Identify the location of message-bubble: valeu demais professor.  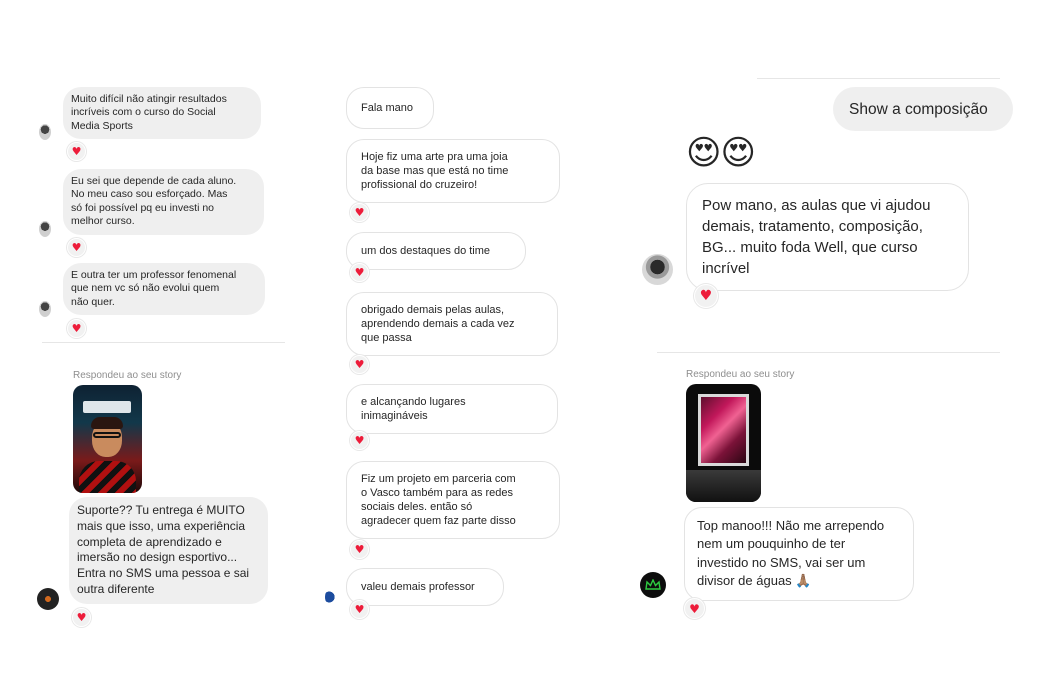
(425, 587).